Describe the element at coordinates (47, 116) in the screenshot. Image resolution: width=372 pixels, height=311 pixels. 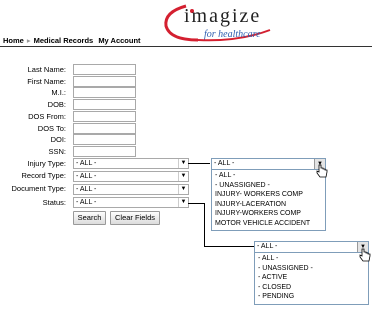
I see `dos-from-label: DOS From:` at that location.